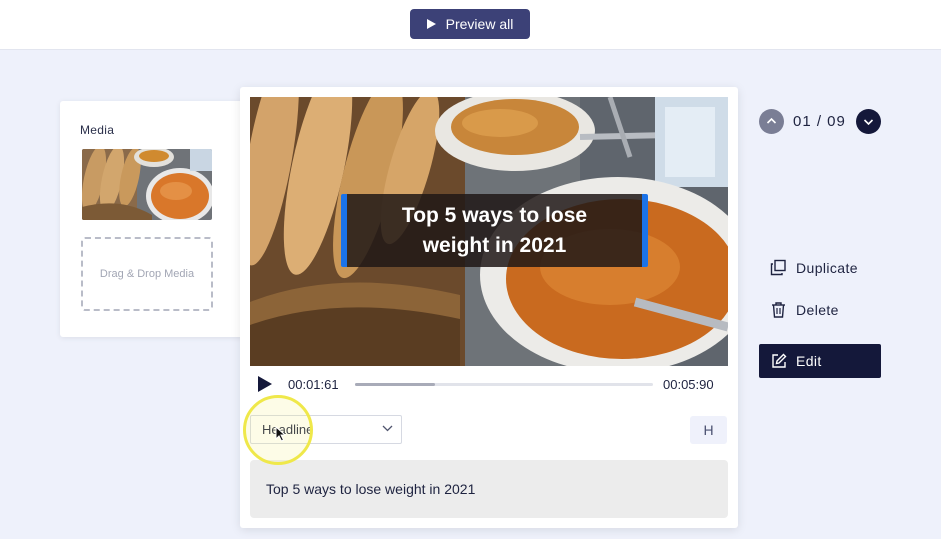  What do you see at coordinates (504, 384) in the screenshot?
I see `seek-bar` at bounding box center [504, 384].